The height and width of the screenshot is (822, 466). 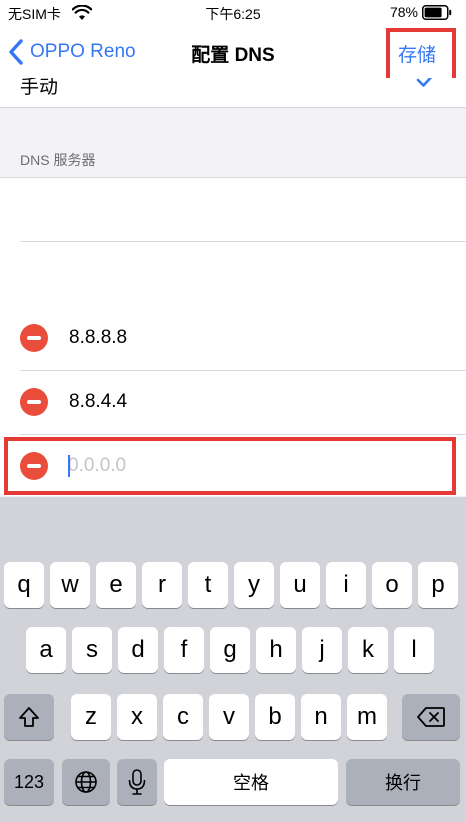 What do you see at coordinates (98, 402) in the screenshot?
I see `dns-server-value: 8.8.4.4` at bounding box center [98, 402].